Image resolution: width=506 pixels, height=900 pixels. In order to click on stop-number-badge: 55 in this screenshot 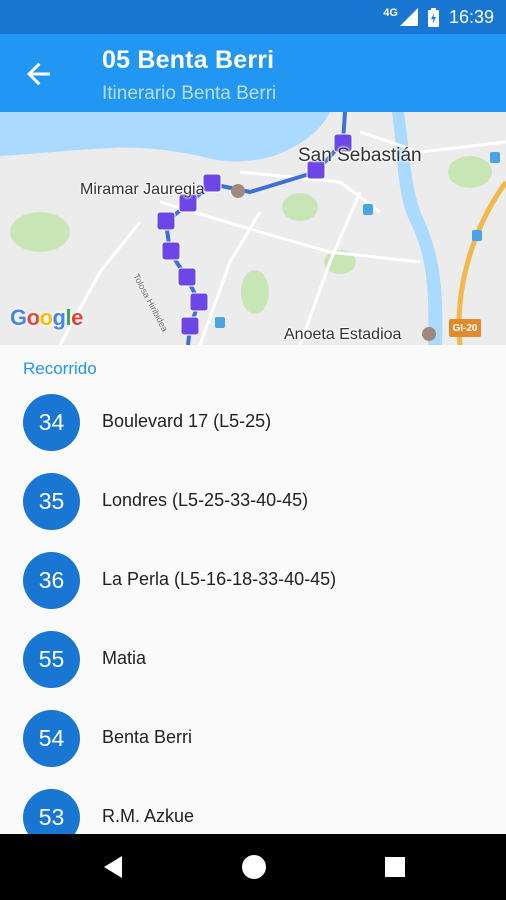, I will do `click(51, 659)`.